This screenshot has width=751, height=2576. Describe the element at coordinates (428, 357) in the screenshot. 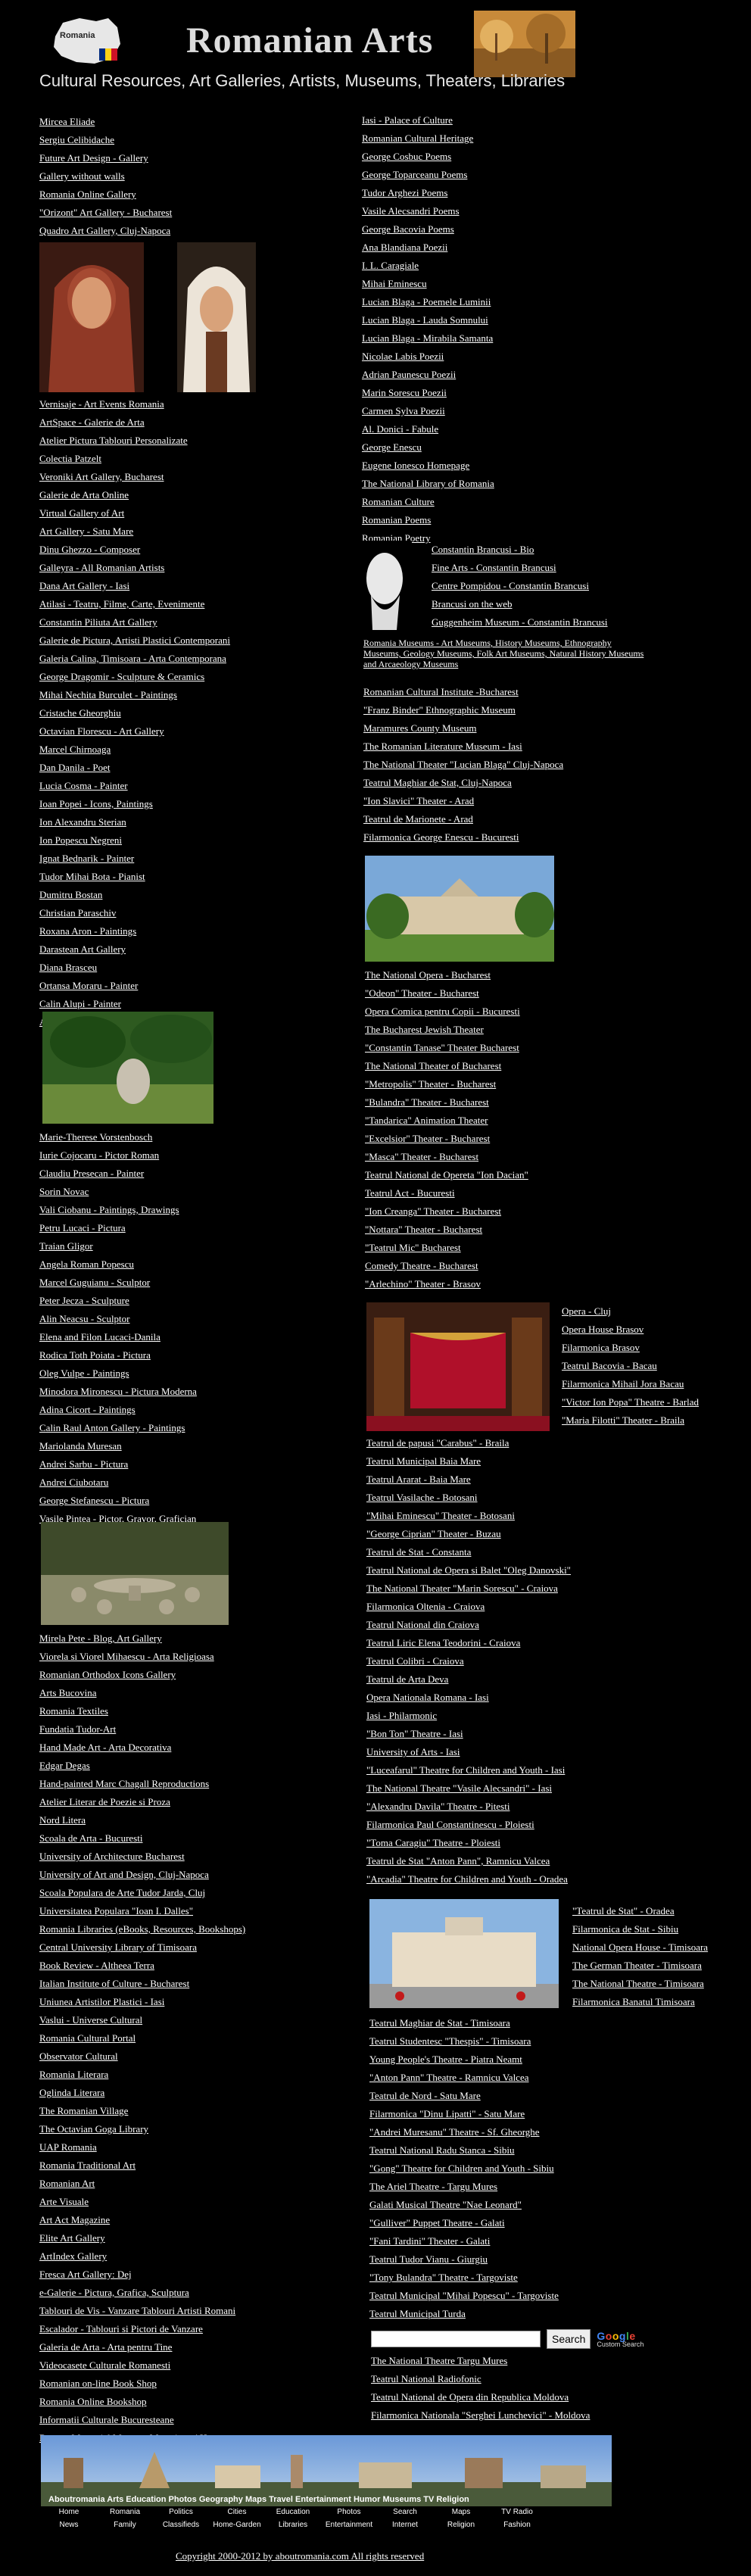

I see `nav-link: Nicolae Labis Poezii` at that location.